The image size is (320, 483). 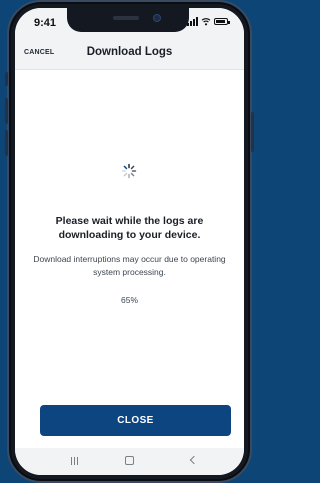 What do you see at coordinates (45, 23) in the screenshot?
I see `status-time: 9:41` at bounding box center [45, 23].